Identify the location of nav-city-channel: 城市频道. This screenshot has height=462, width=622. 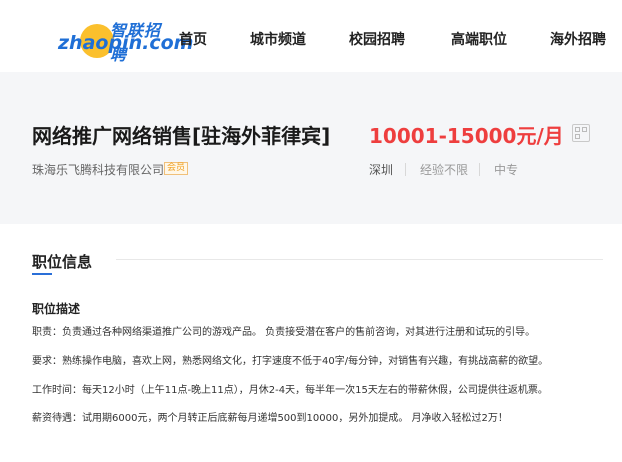
(278, 39).